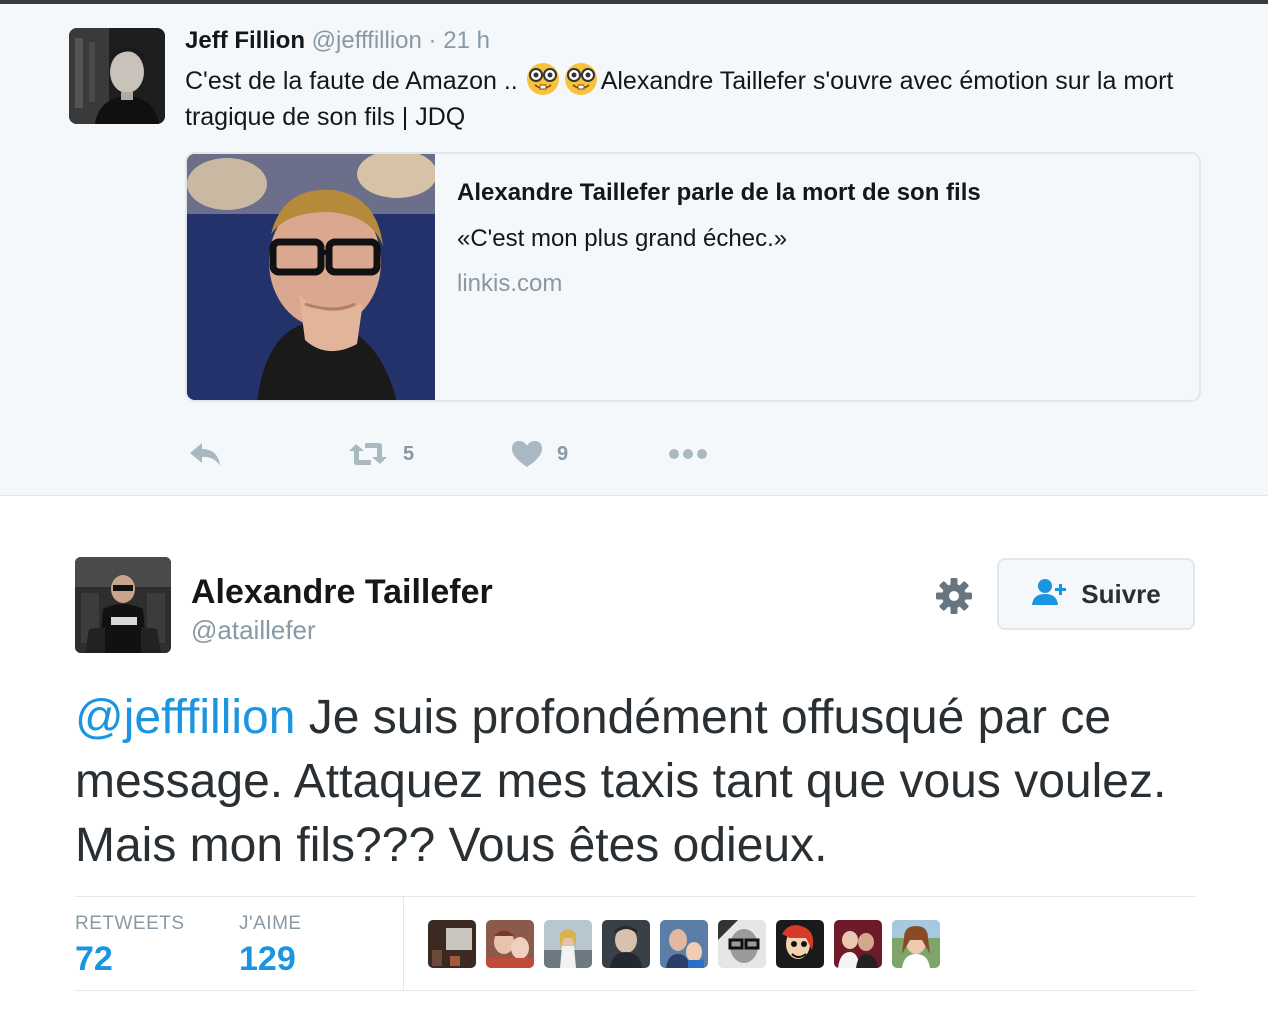  What do you see at coordinates (1121, 593) in the screenshot?
I see `follow-label: Suivre` at bounding box center [1121, 593].